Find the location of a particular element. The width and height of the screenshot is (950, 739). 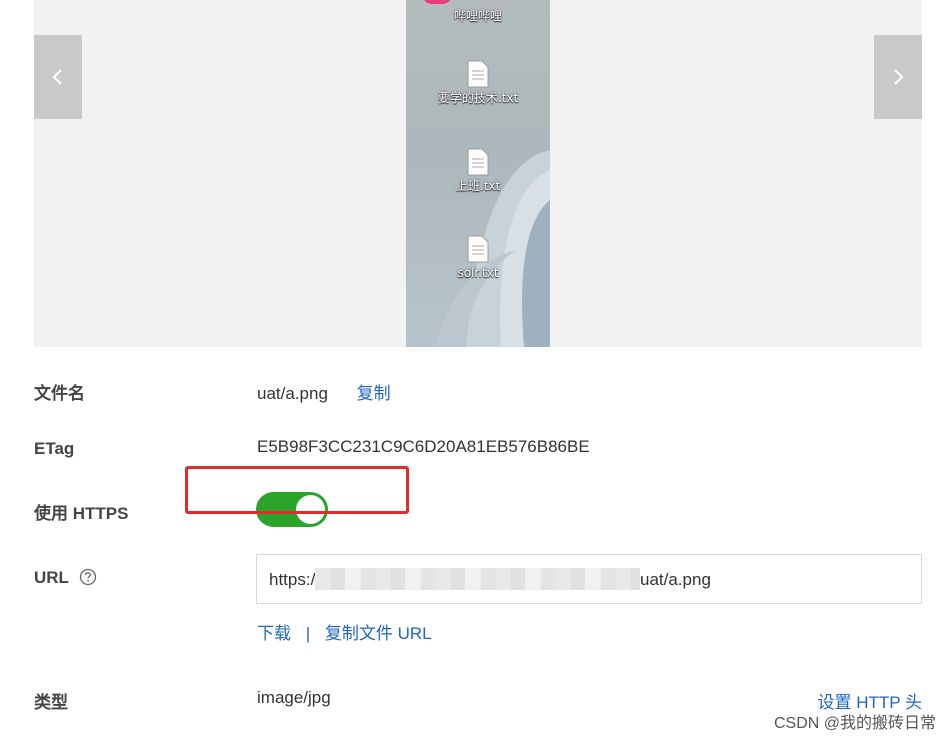

next-image-button is located at coordinates (898, 77).